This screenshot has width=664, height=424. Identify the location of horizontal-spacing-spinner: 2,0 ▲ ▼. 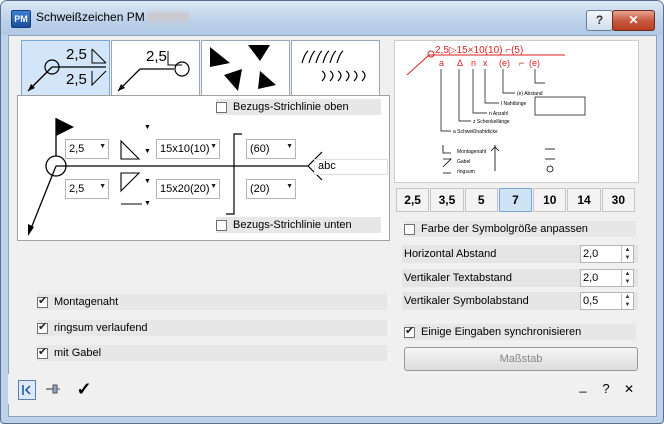
(607, 254).